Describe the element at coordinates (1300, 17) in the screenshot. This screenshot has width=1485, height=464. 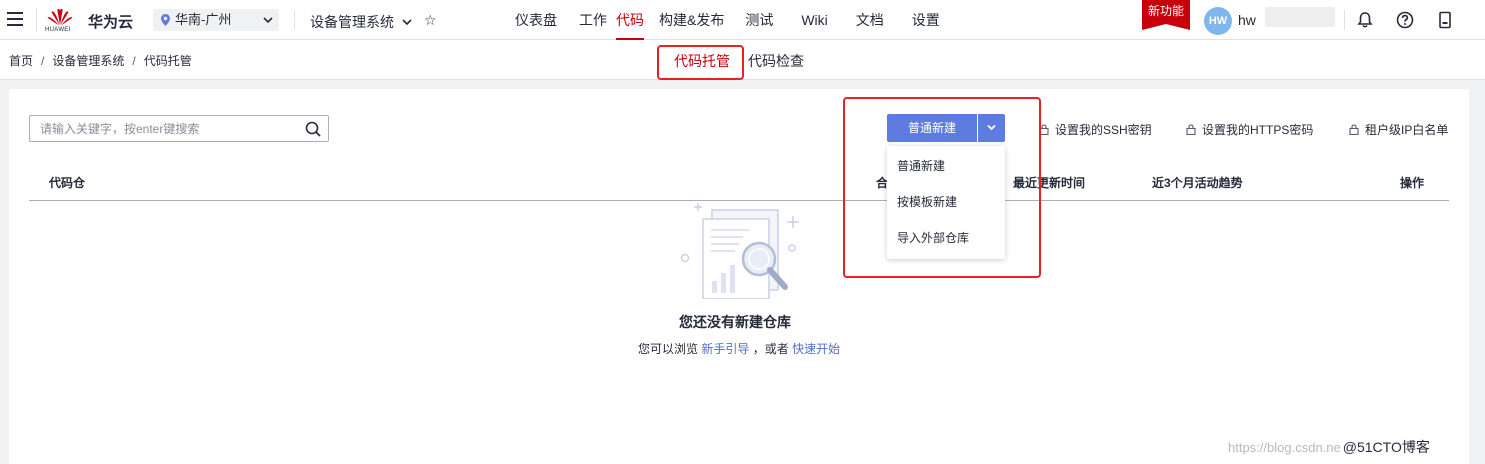
I see `username-redaction` at that location.